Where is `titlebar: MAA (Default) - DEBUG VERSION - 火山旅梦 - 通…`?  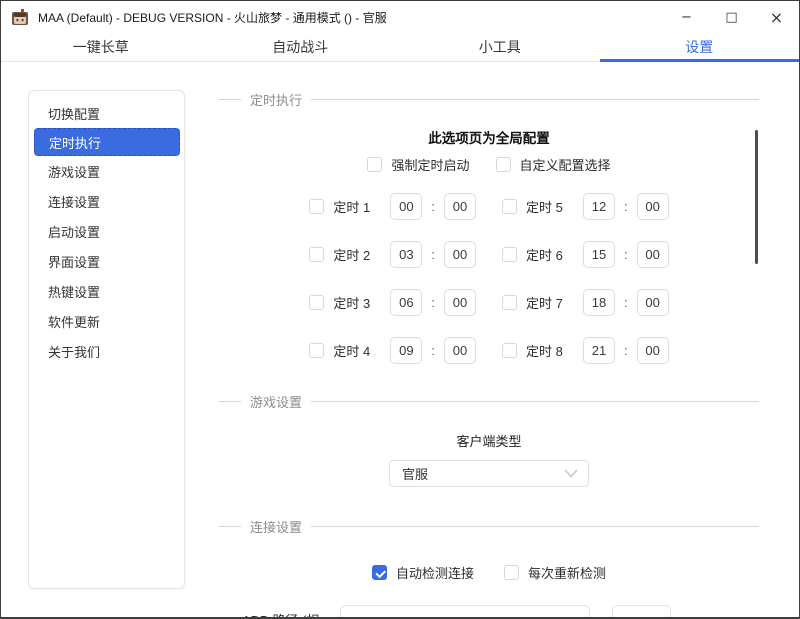
titlebar: MAA (Default) - DEBUG VERSION - 火山旅梦 - 通… is located at coordinates (400, 17).